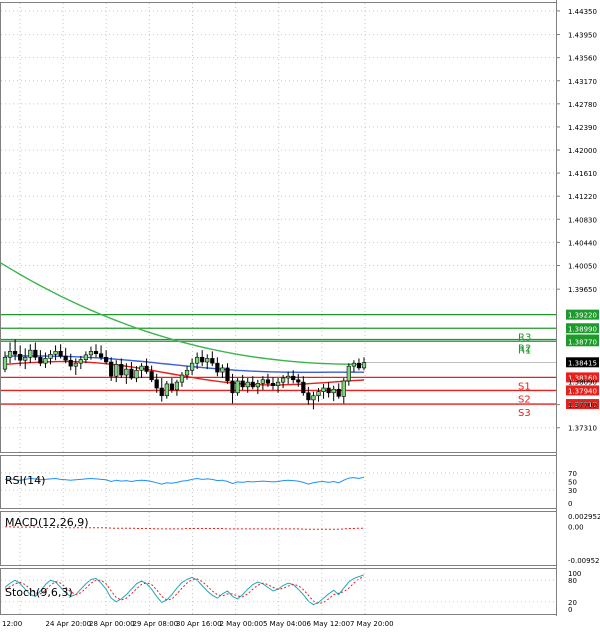 The width and height of the screenshot is (600, 632). Describe the element at coordinates (582, 342) in the screenshot. I see `level-value-label: 1.38770` at that location.